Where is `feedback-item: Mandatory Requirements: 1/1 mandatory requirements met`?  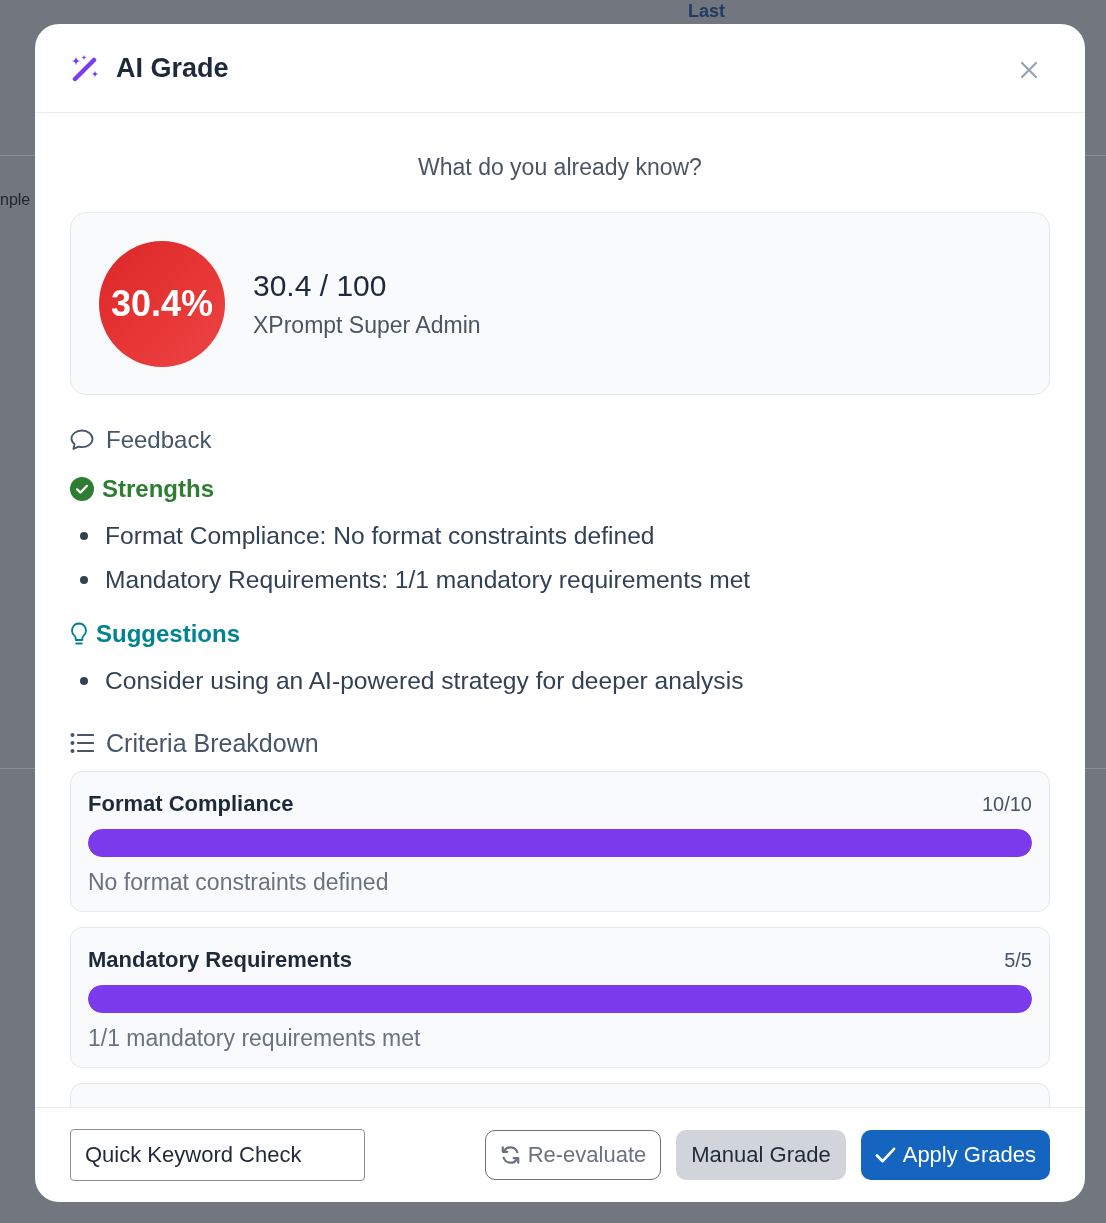 feedback-item: Mandatory Requirements: 1/1 mandatory requirements met is located at coordinates (428, 580).